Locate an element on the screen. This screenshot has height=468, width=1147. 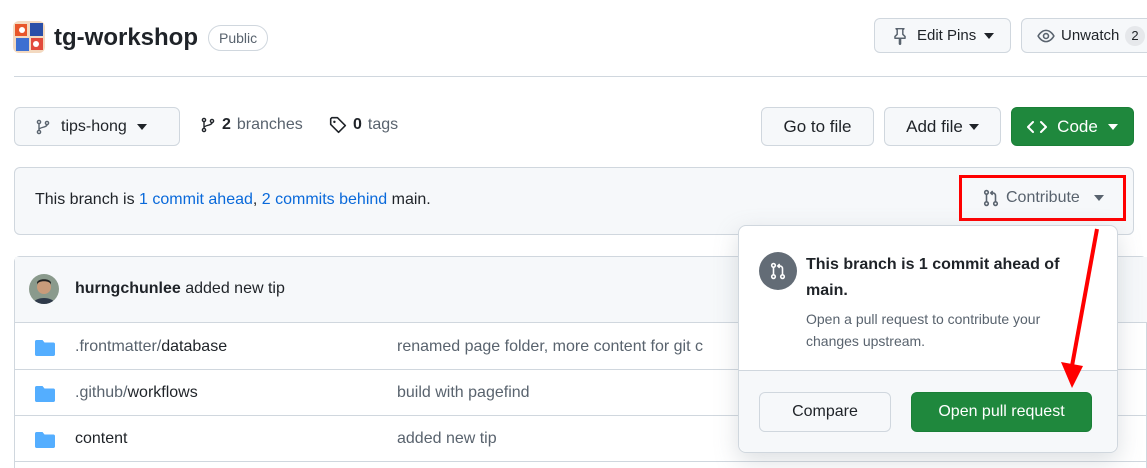
unwatch-button: Unwatch 2 is located at coordinates (1084, 35).